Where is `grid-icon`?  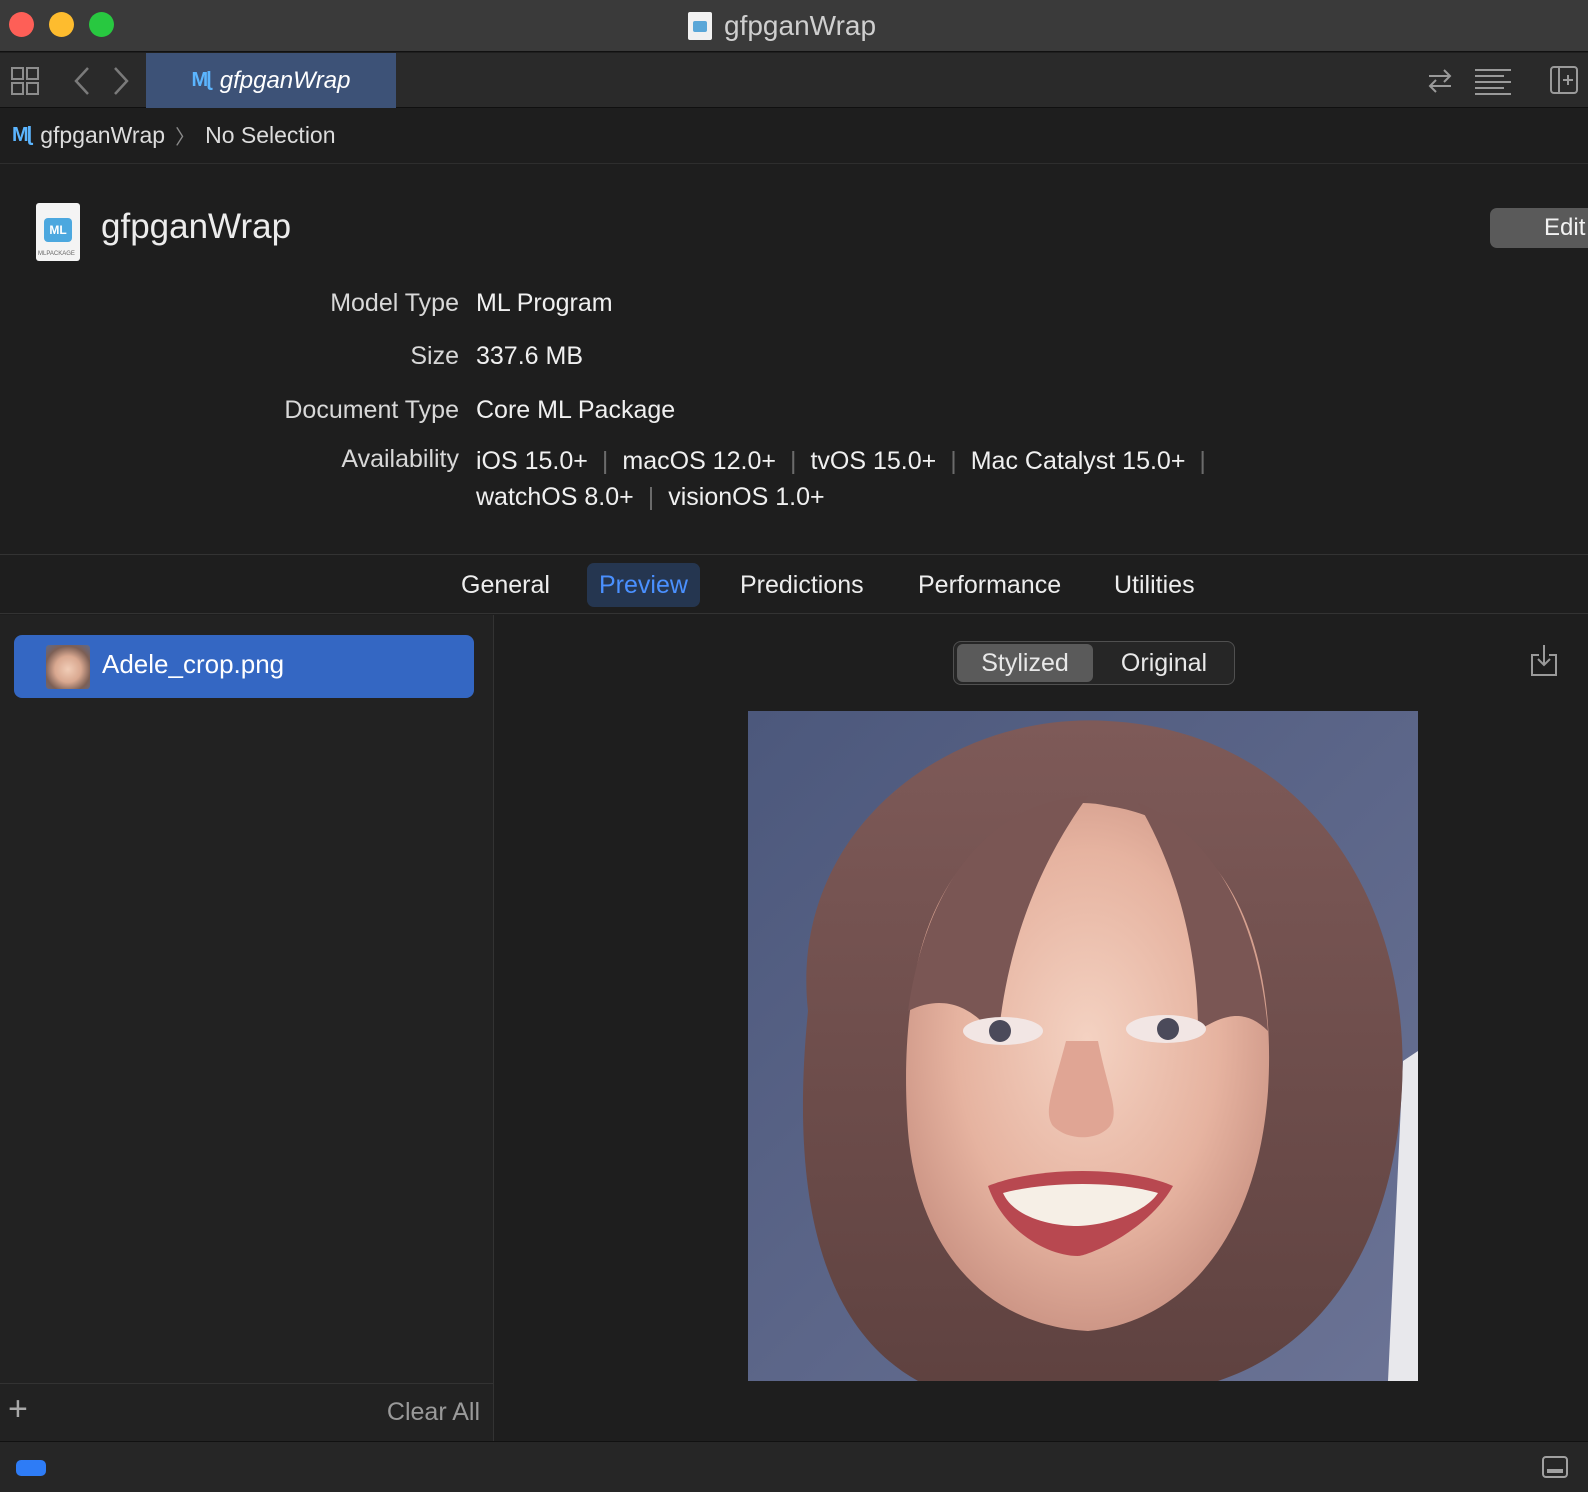 grid-icon is located at coordinates (25, 81).